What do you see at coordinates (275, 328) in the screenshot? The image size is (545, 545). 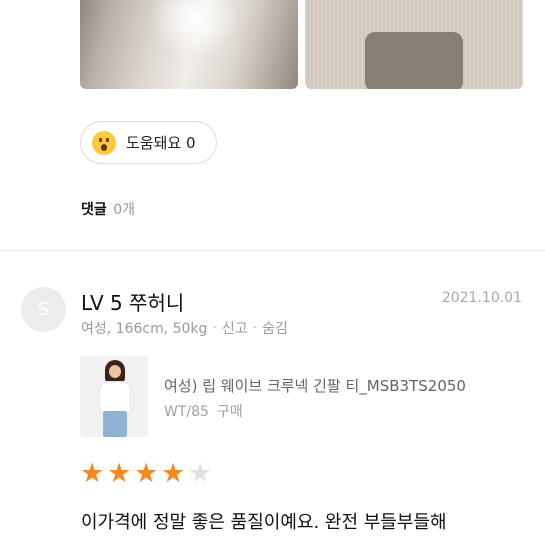 I see `hide-link: 숨김` at bounding box center [275, 328].